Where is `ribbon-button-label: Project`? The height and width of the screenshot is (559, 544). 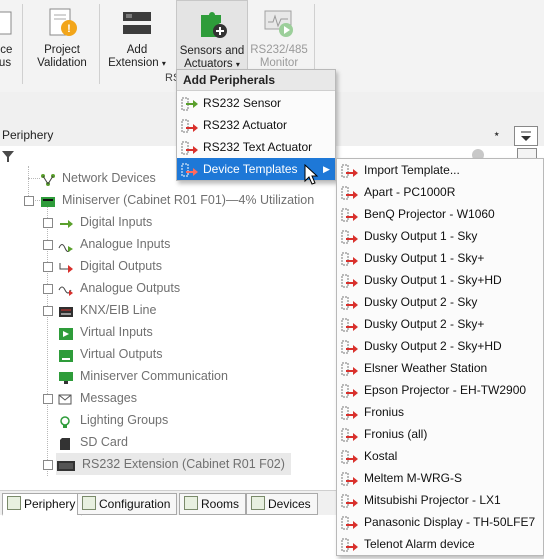 ribbon-button-label: Project is located at coordinates (62, 50).